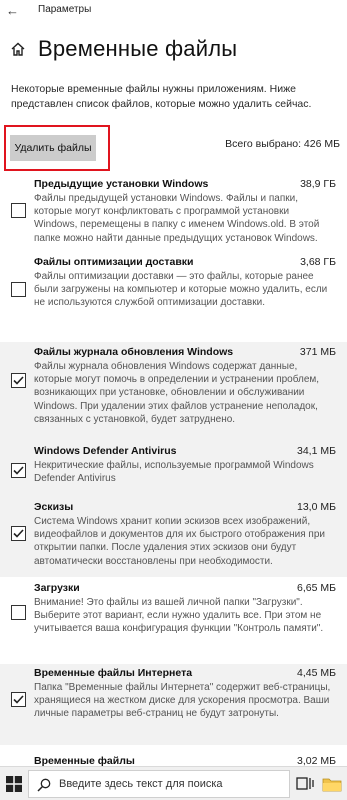 This screenshot has height=800, width=347. What do you see at coordinates (332, 784) in the screenshot?
I see `file-explorer-icon` at bounding box center [332, 784].